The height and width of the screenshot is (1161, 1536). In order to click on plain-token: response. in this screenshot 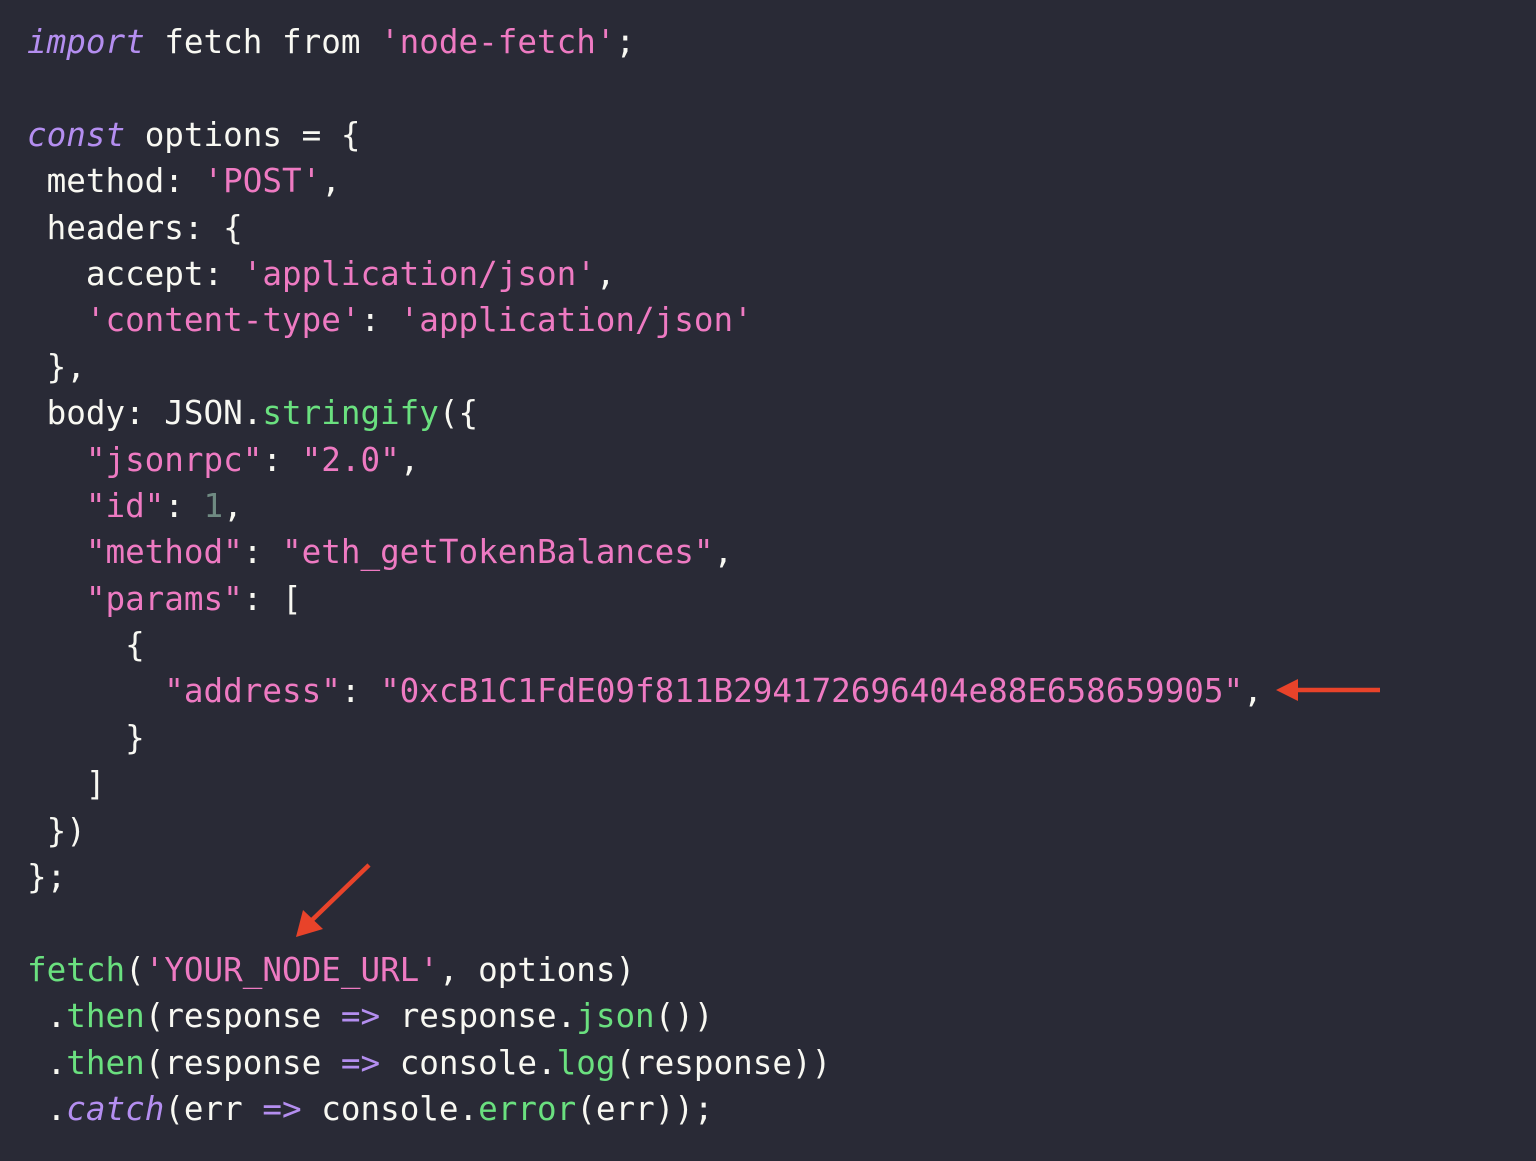, I will do `click(478, 1016)`.